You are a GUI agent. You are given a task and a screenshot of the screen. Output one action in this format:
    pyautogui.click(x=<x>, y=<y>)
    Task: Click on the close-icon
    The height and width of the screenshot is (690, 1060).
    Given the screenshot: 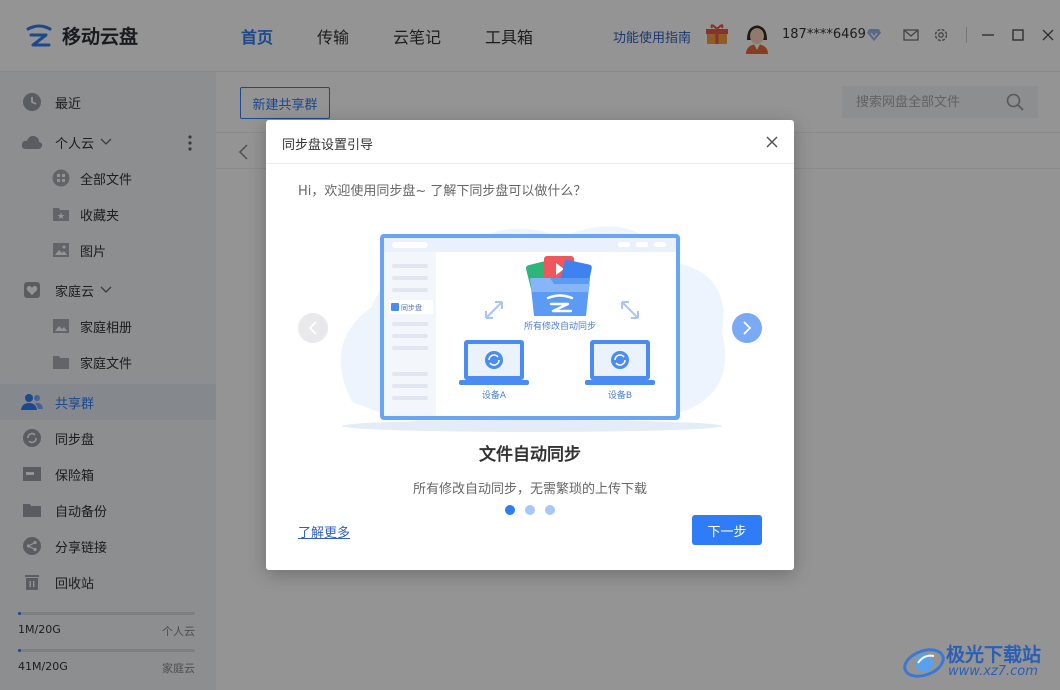 What is the action you would take?
    pyautogui.click(x=772, y=142)
    